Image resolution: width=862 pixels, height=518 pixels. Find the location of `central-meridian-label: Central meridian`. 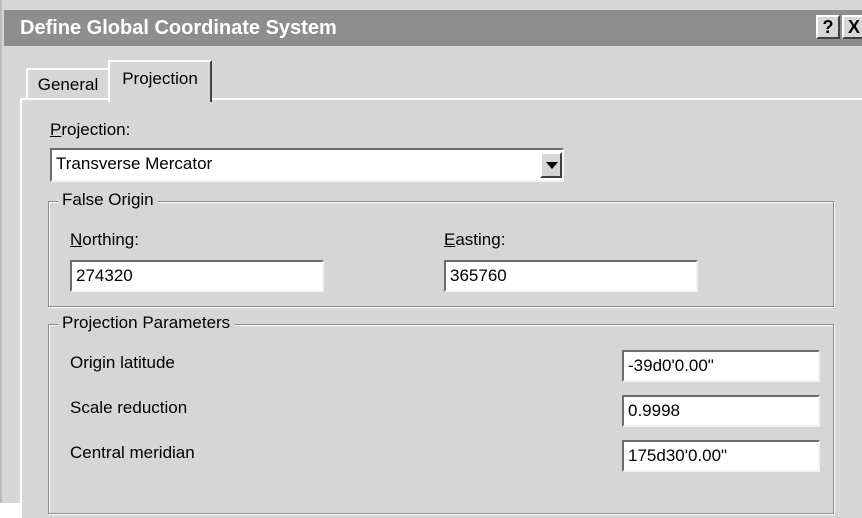

central-meridian-label: Central meridian is located at coordinates (132, 452).